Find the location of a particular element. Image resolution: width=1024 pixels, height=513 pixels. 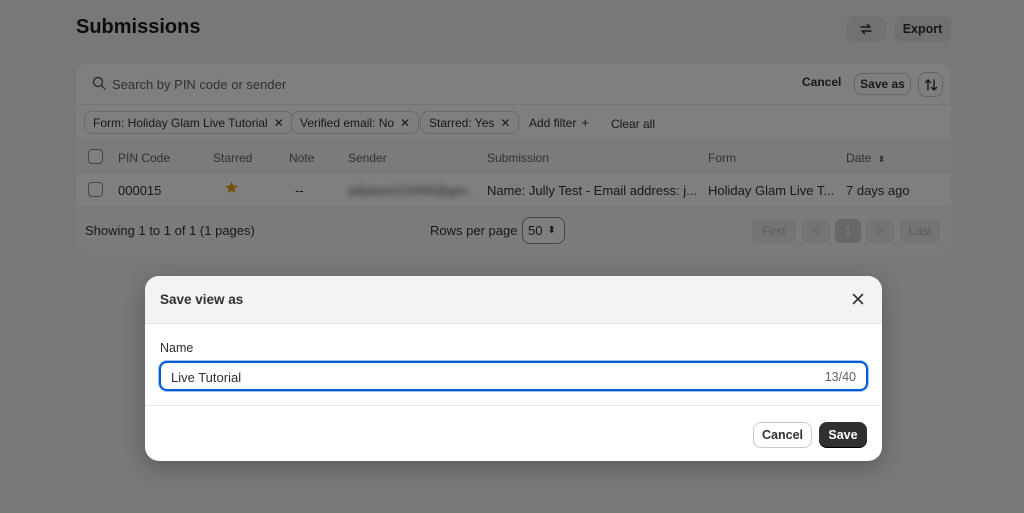

close-icon is located at coordinates (858, 299).